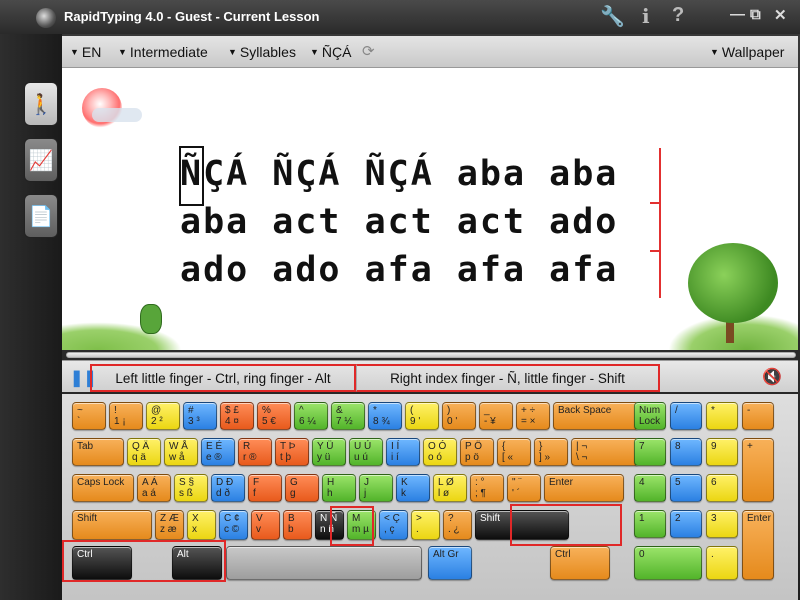  What do you see at coordinates (258, 529) in the screenshot?
I see `key-bottom-label: v` at bounding box center [258, 529].